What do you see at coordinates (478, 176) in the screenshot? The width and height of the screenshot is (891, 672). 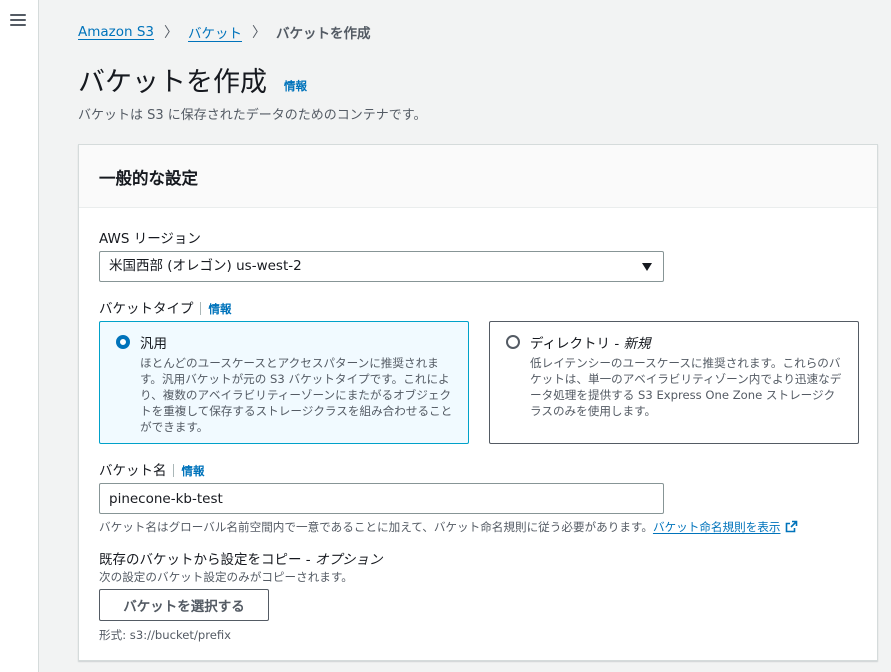 I see `panel-header: 一般的な設定` at bounding box center [478, 176].